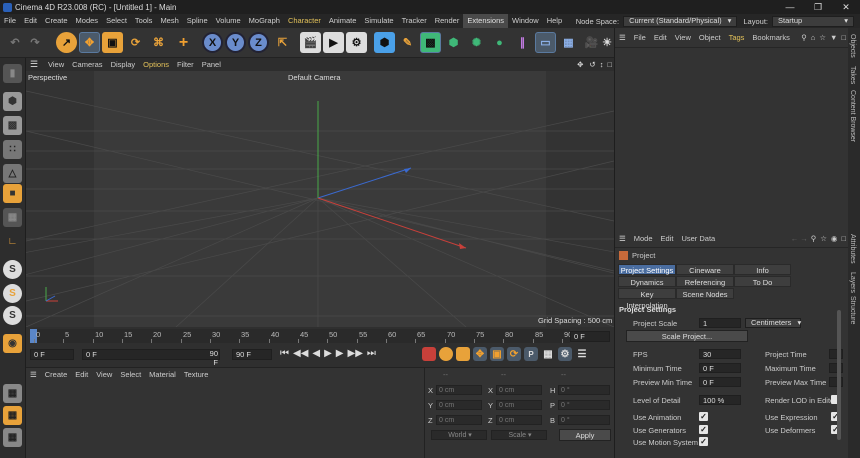  I want to click on move-tool-icon: ✥, so click(89, 42).